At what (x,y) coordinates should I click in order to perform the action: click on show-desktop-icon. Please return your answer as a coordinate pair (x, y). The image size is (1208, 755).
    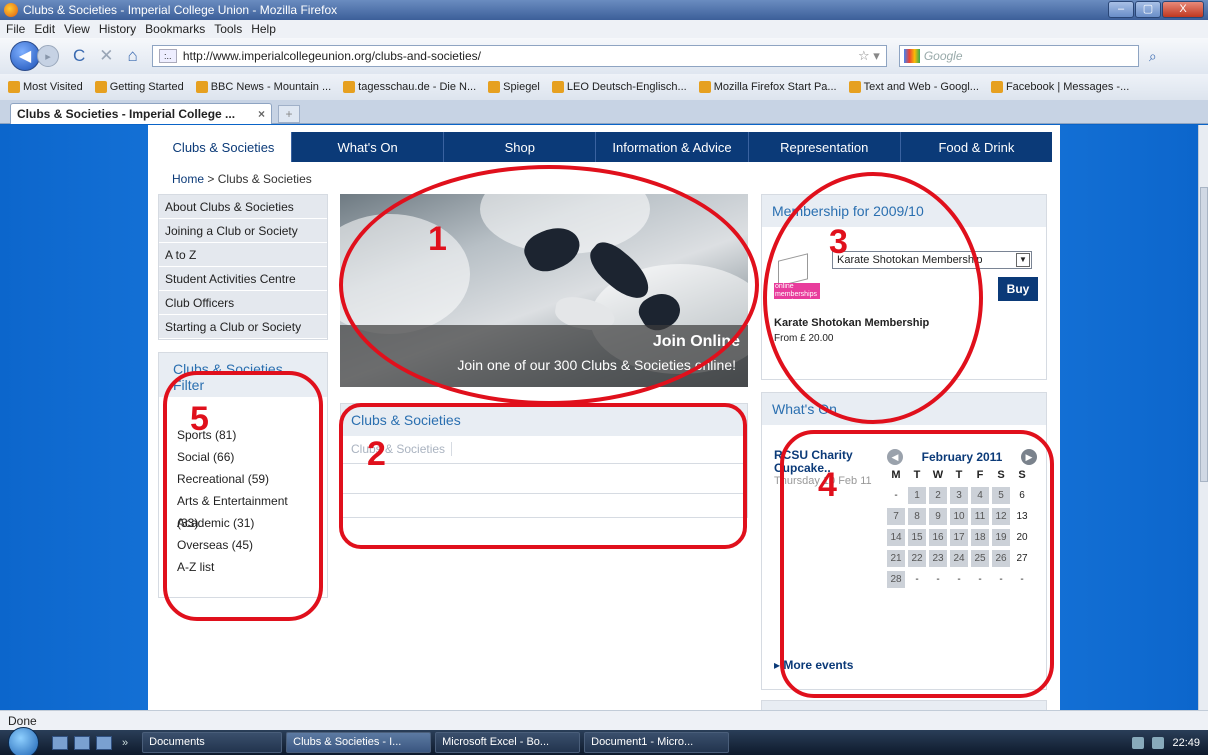
    Looking at the image, I should click on (60, 742).